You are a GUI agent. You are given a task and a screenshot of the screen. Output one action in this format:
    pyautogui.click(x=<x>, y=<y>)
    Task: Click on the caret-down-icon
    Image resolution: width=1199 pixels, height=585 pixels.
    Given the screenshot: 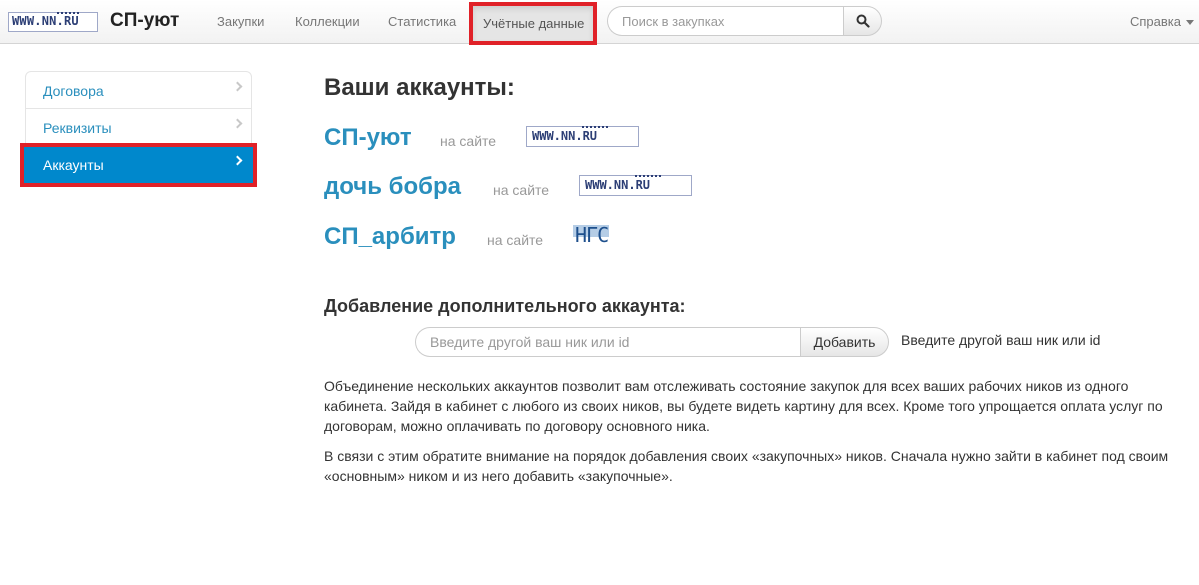 What is the action you would take?
    pyautogui.click(x=1190, y=23)
    